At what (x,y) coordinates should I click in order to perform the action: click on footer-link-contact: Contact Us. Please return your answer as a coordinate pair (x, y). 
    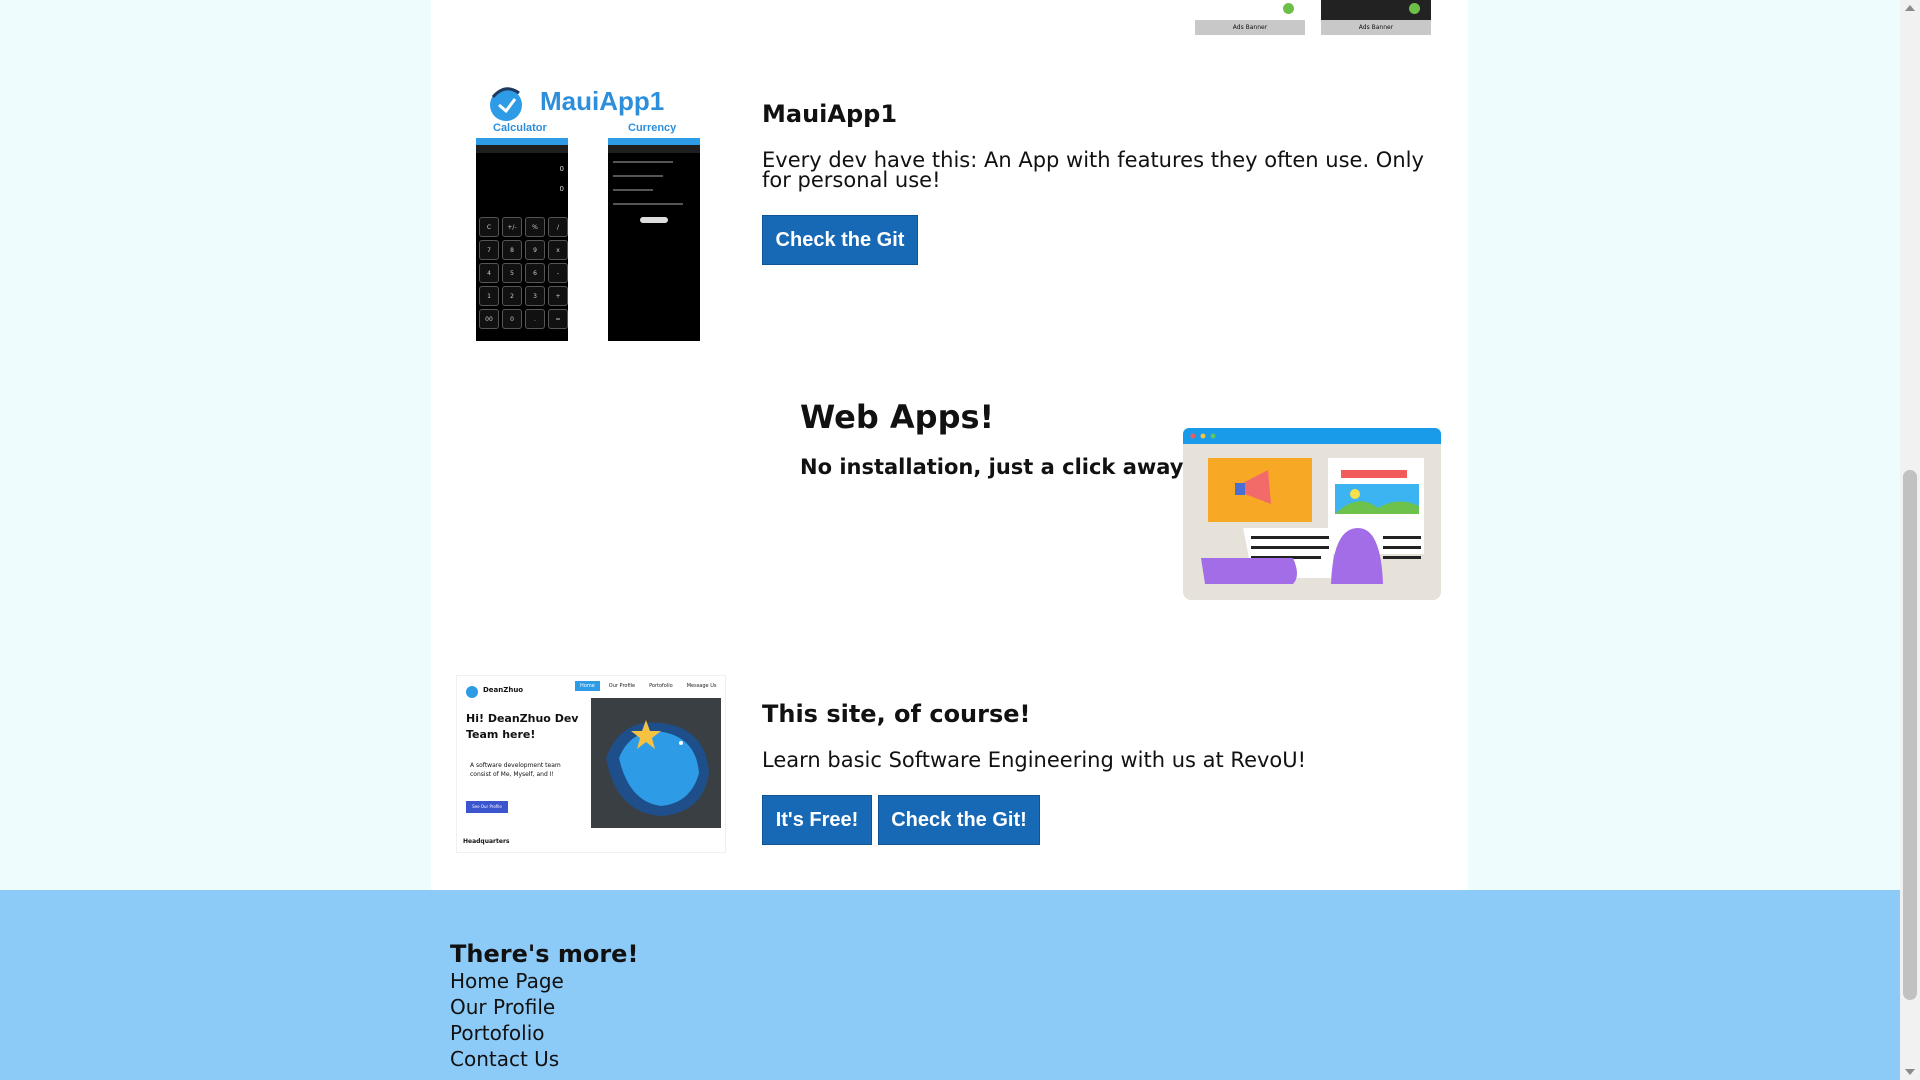
    Looking at the image, I should click on (544, 1059).